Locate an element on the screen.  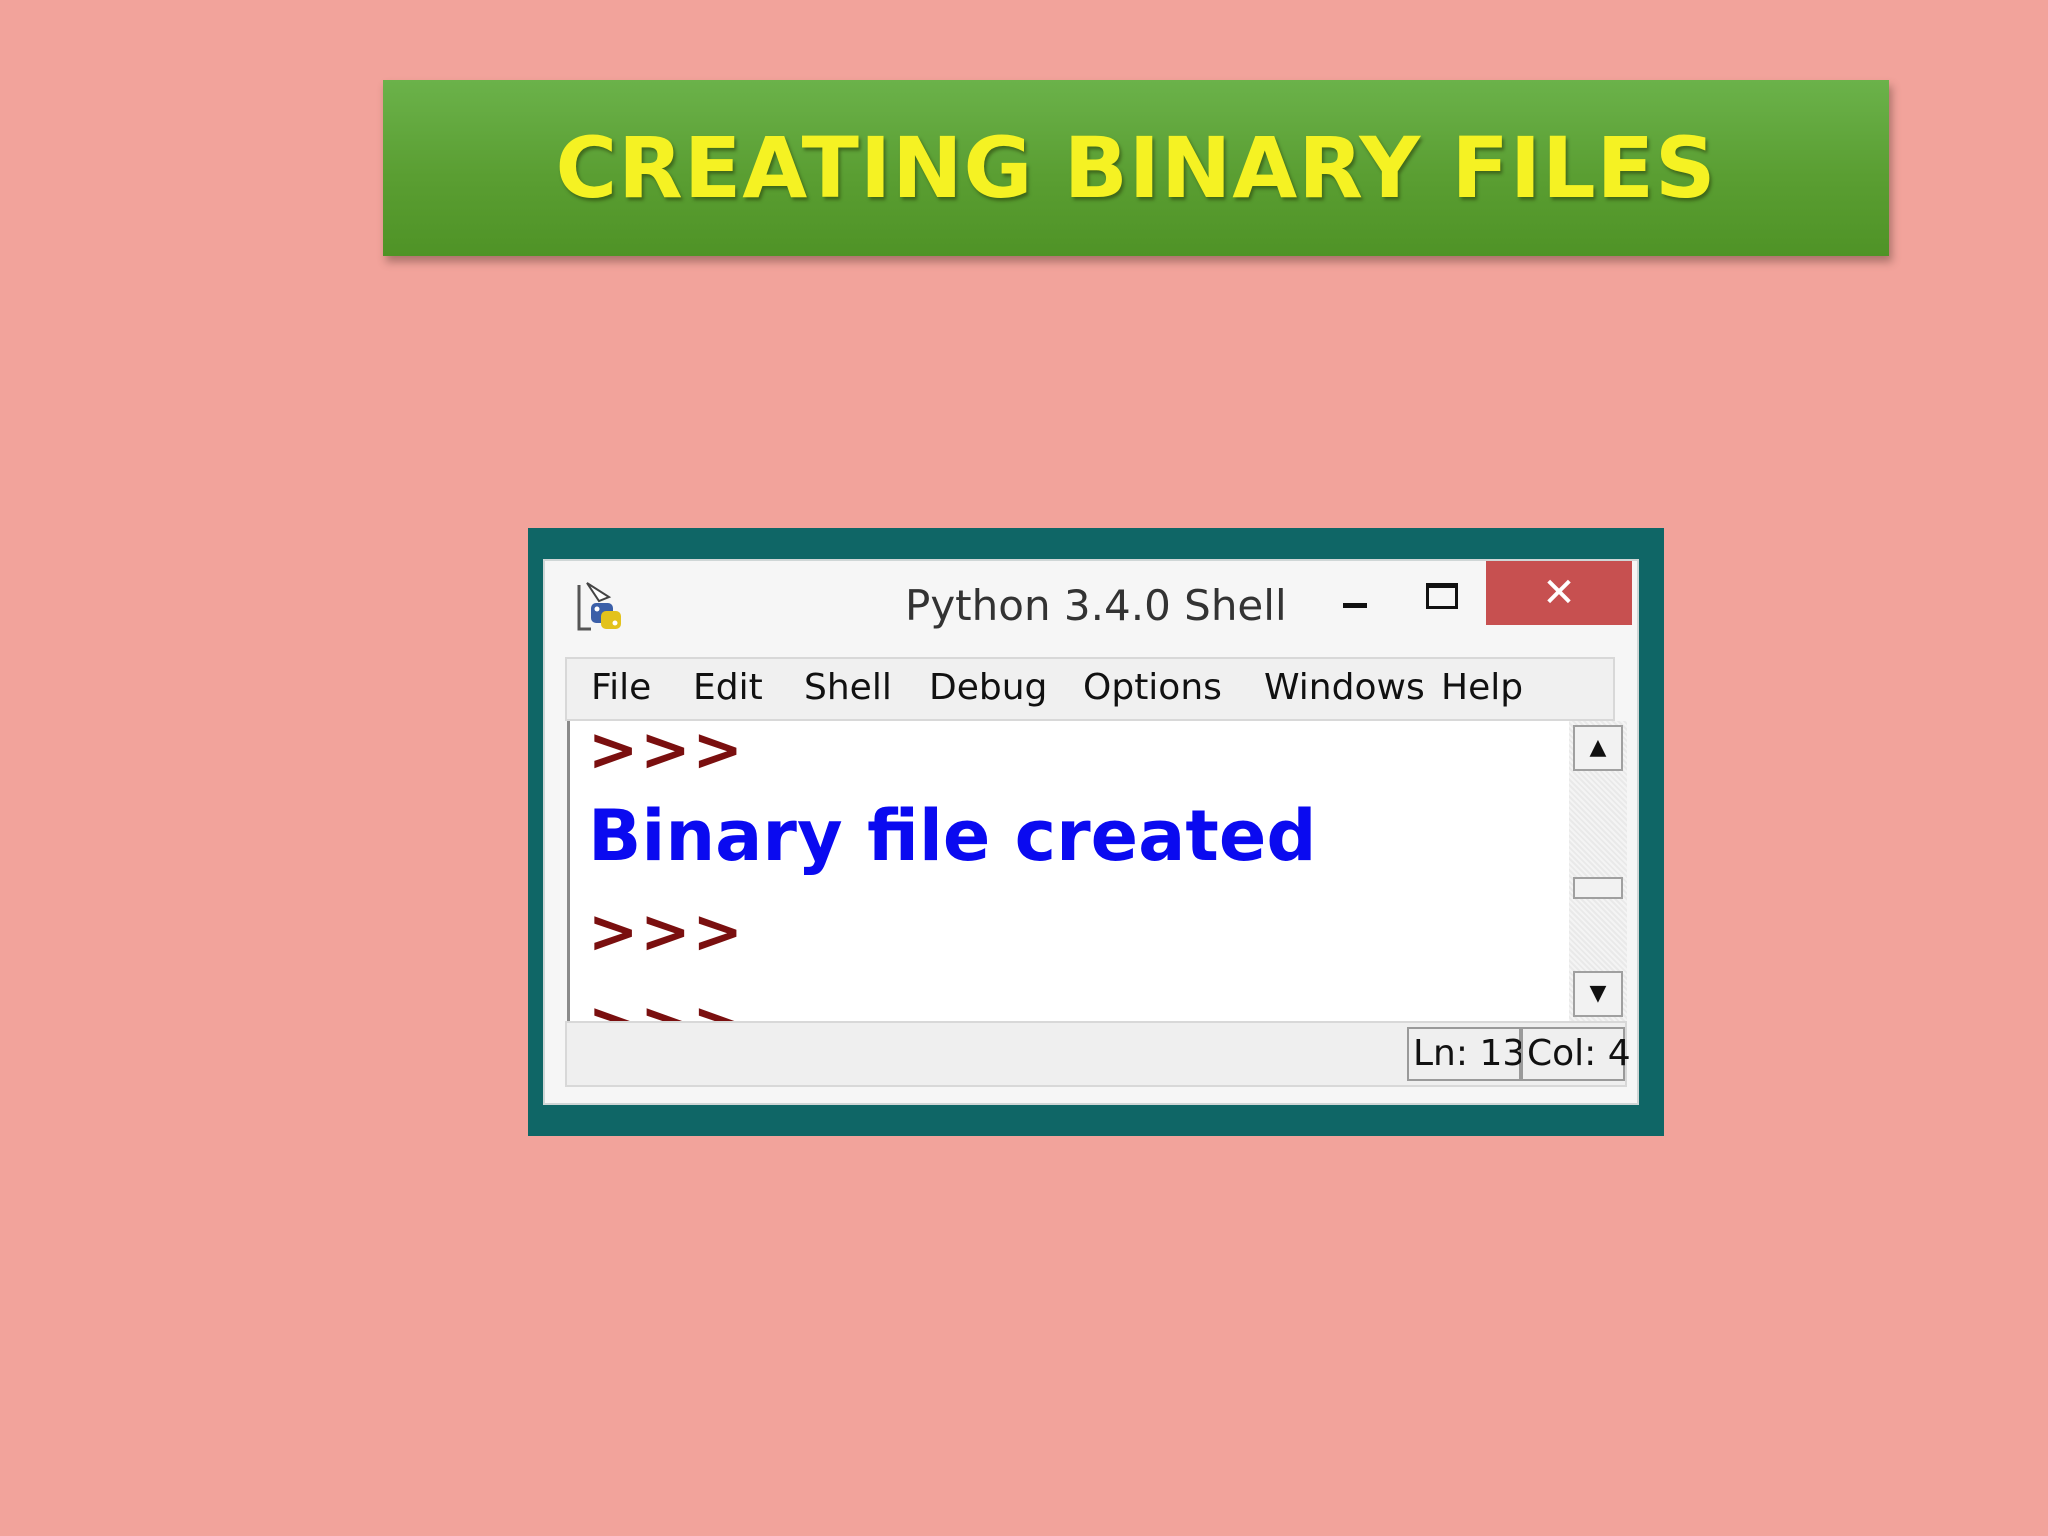
close-button: ✕ is located at coordinates (1559, 593).